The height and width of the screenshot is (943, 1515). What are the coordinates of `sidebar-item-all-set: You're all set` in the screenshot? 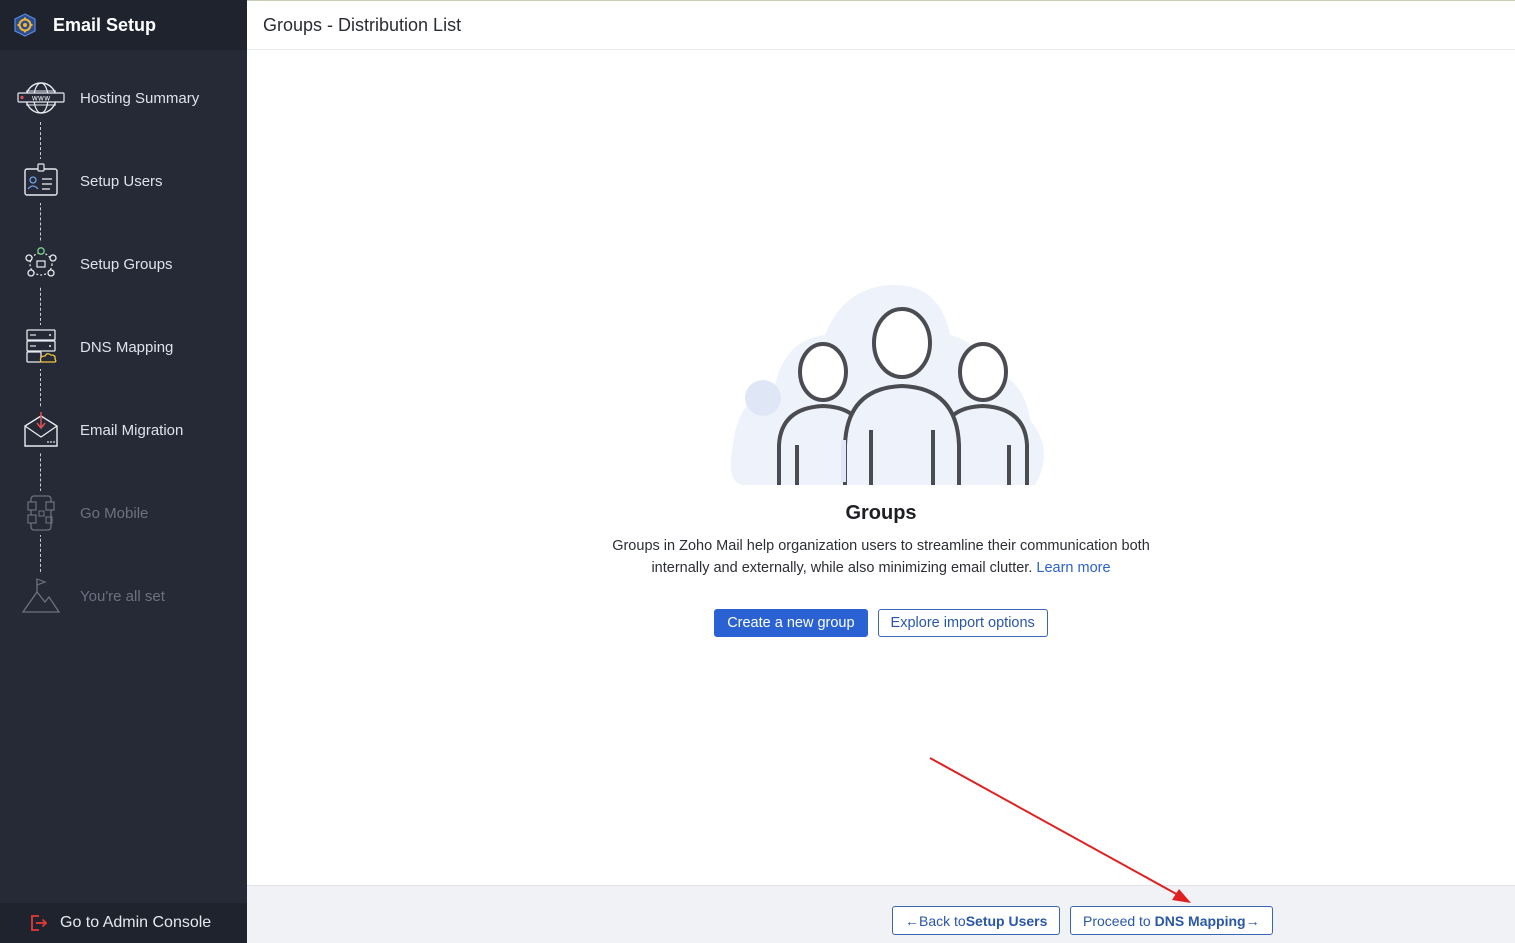 It's located at (123, 596).